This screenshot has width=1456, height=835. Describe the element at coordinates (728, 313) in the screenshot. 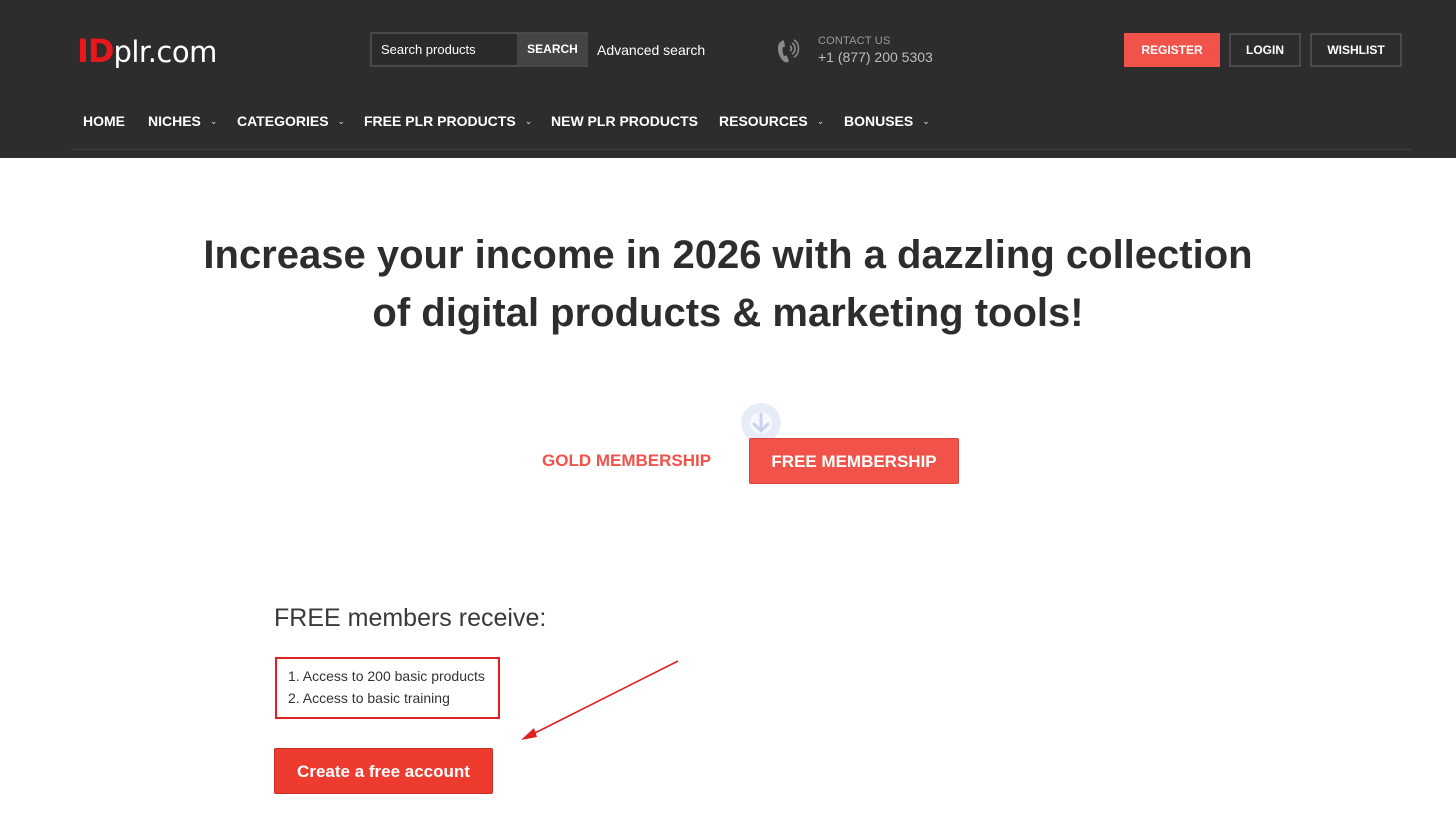

I see `hero-line-2: of digital products & marketing tools!` at that location.